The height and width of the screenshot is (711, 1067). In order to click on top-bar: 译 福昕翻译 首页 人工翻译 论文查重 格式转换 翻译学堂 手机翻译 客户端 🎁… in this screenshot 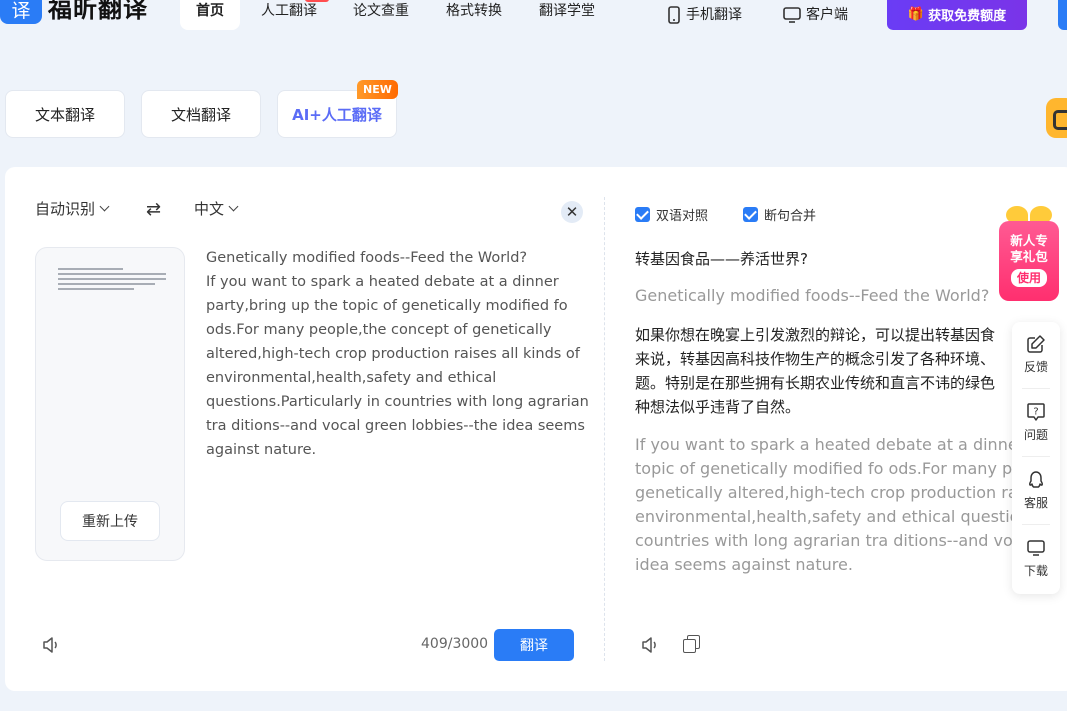, I will do `click(533, 20)`.